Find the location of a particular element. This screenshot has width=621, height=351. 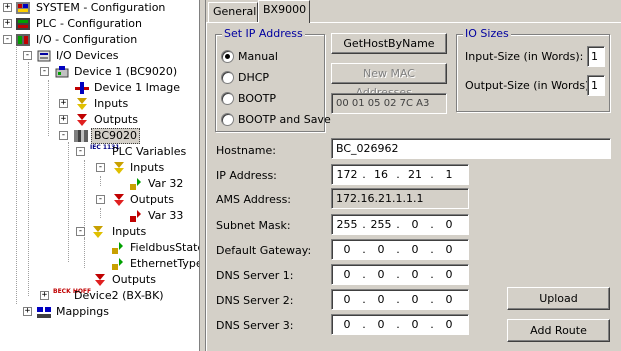

device-icon is located at coordinates (62, 72).